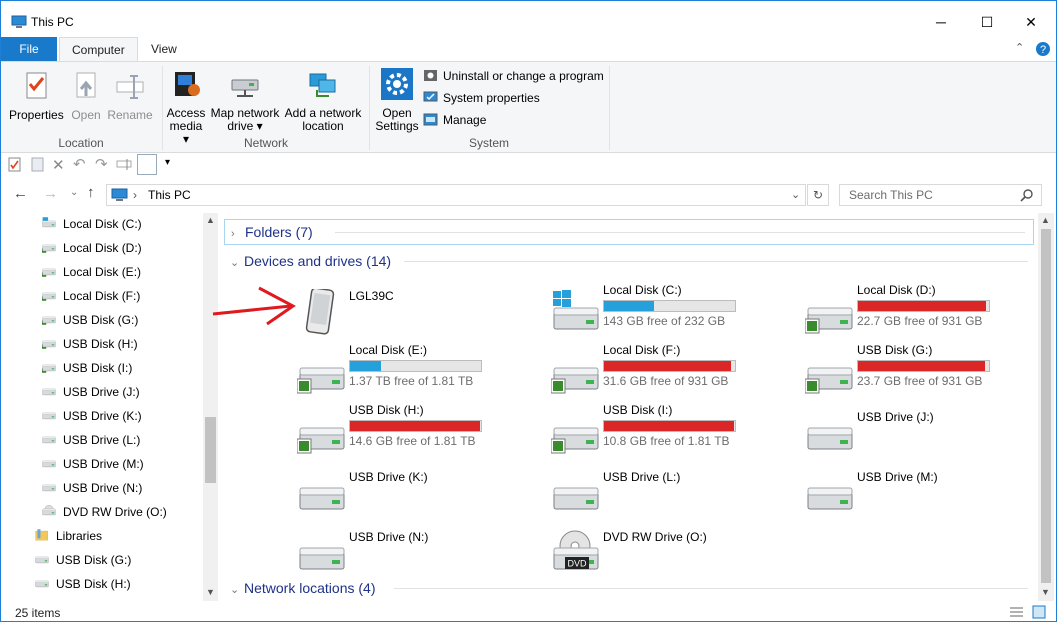  What do you see at coordinates (86, 368) in the screenshot?
I see `nav-item: USB Disk (I:)` at bounding box center [86, 368].